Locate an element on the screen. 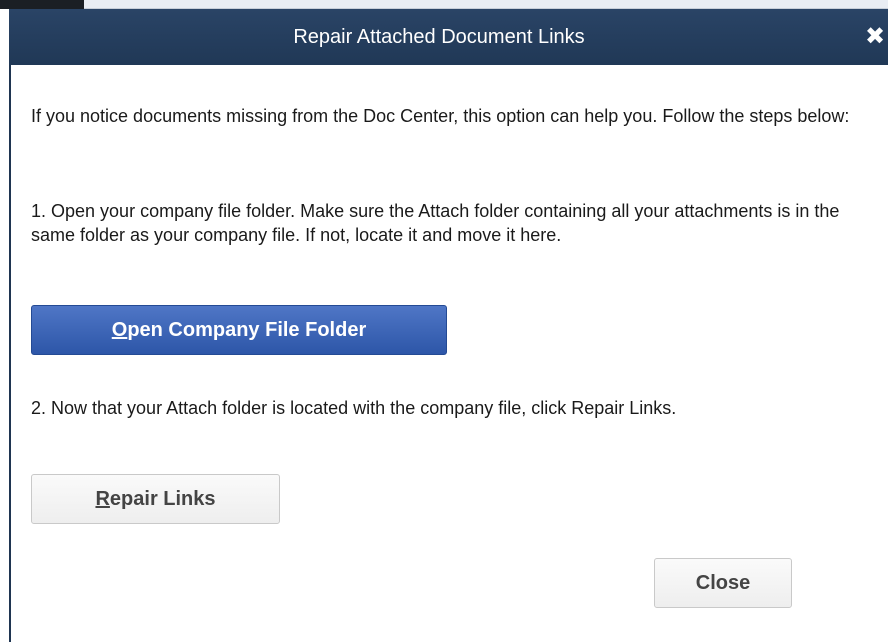  background-dark-tab is located at coordinates (42, 4).